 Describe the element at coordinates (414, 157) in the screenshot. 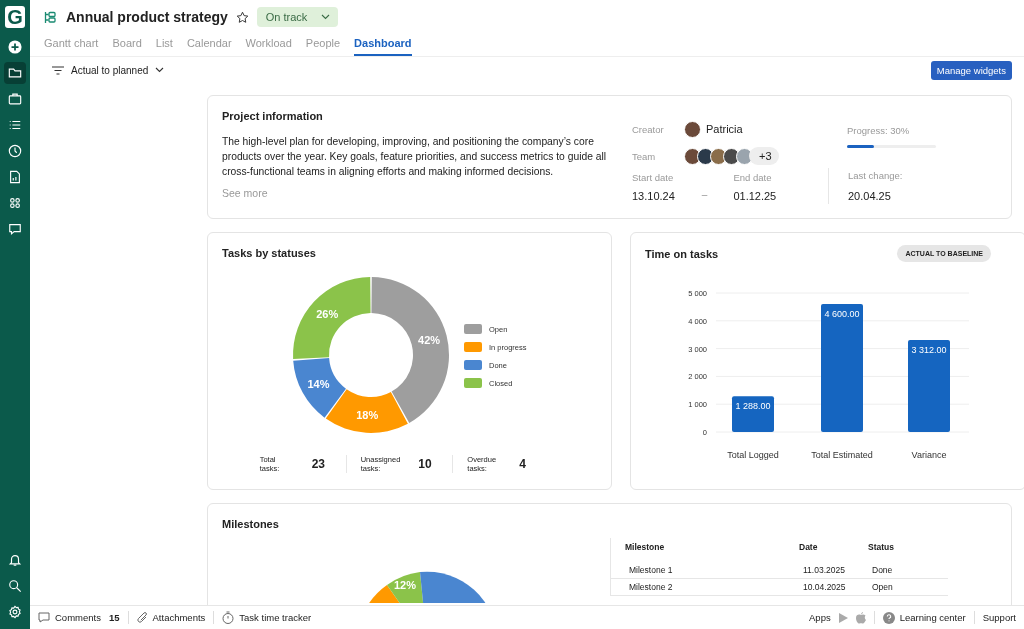

I see `project-description: The high-level plan for developing, improving, and positioning the company’s core products over the year. Key goals, feature priorities, and success metrics to guide all cross-functional teams in aligning efforts and making informed decisions.` at that location.